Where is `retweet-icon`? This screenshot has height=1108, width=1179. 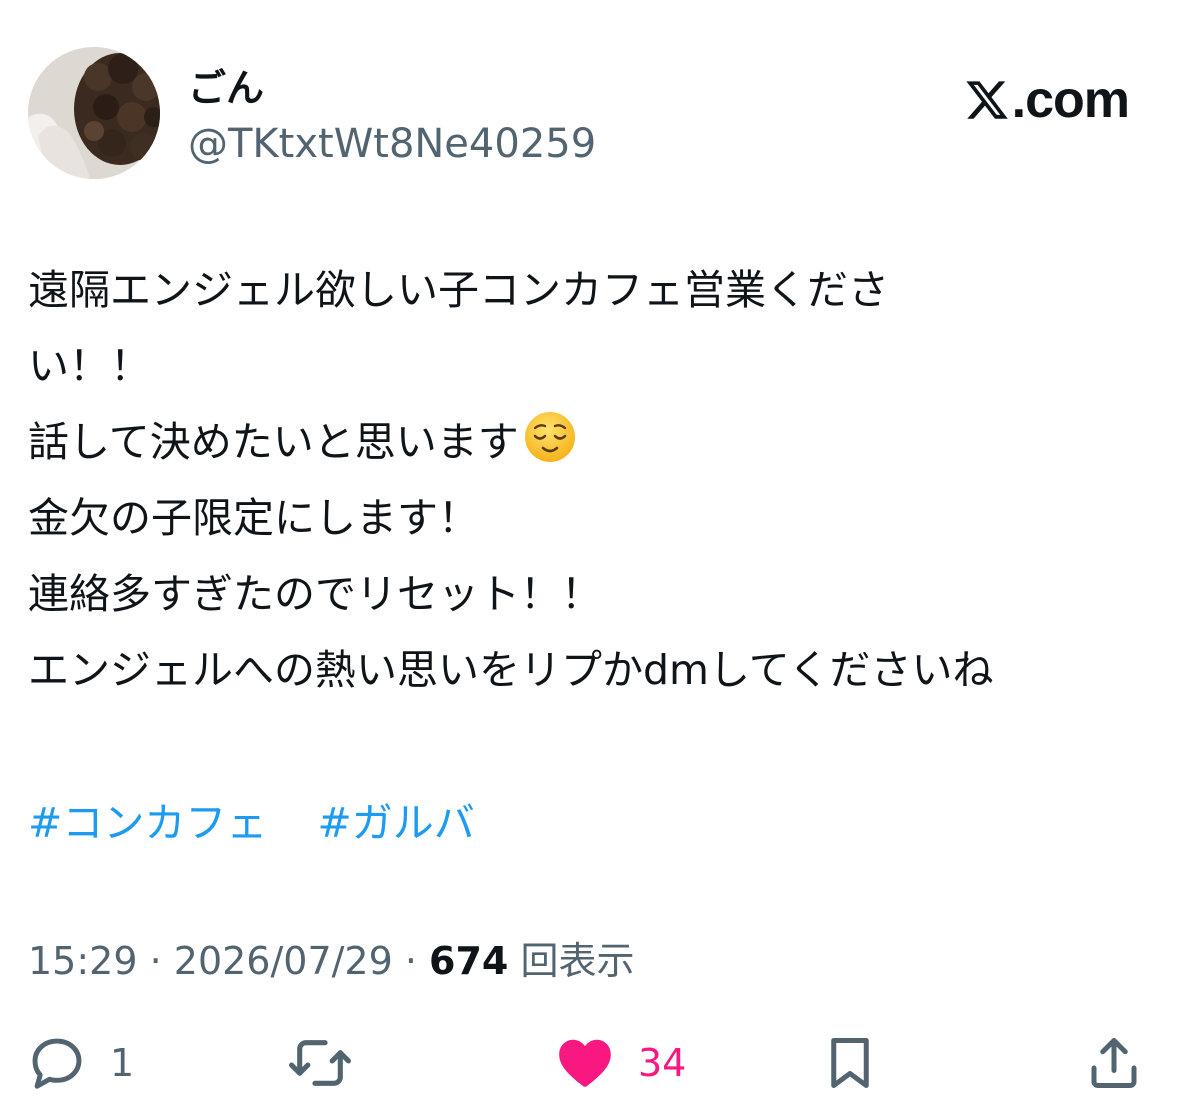
retweet-icon is located at coordinates (320, 1063).